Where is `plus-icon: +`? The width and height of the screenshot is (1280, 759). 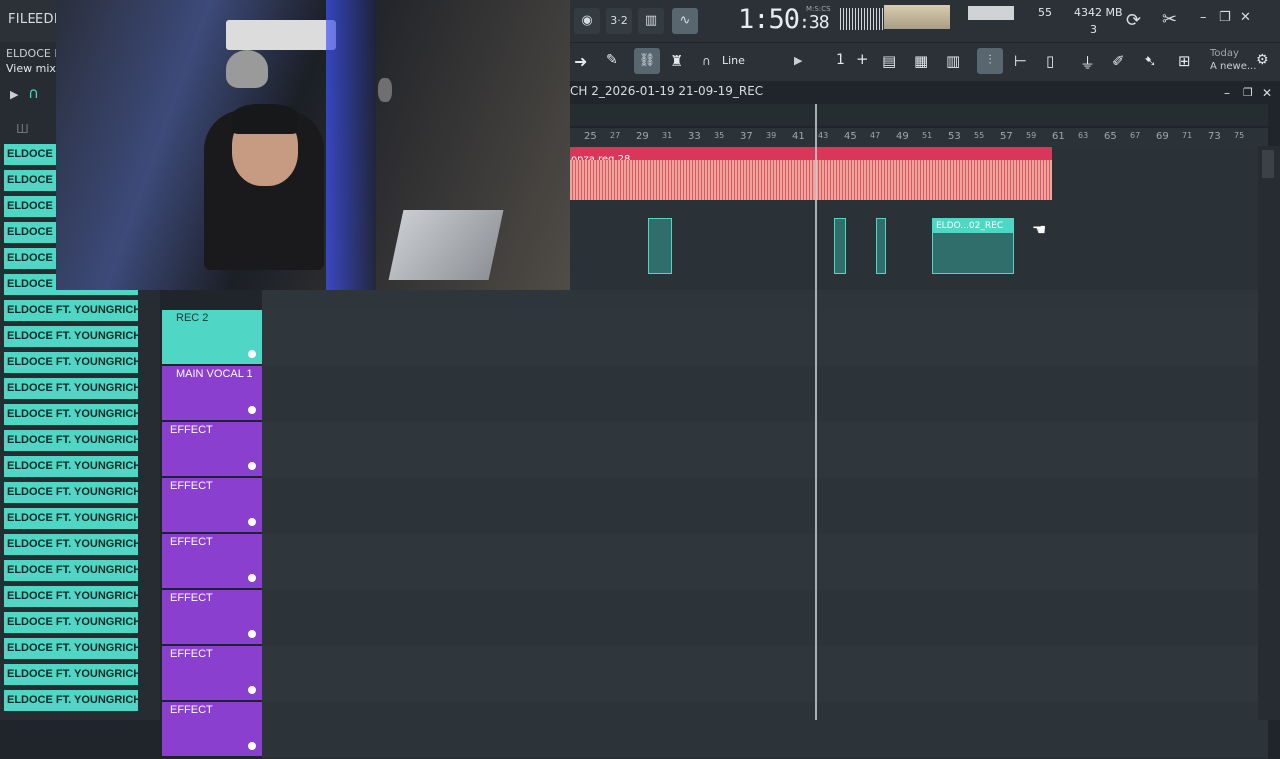 plus-icon: + is located at coordinates (862, 59).